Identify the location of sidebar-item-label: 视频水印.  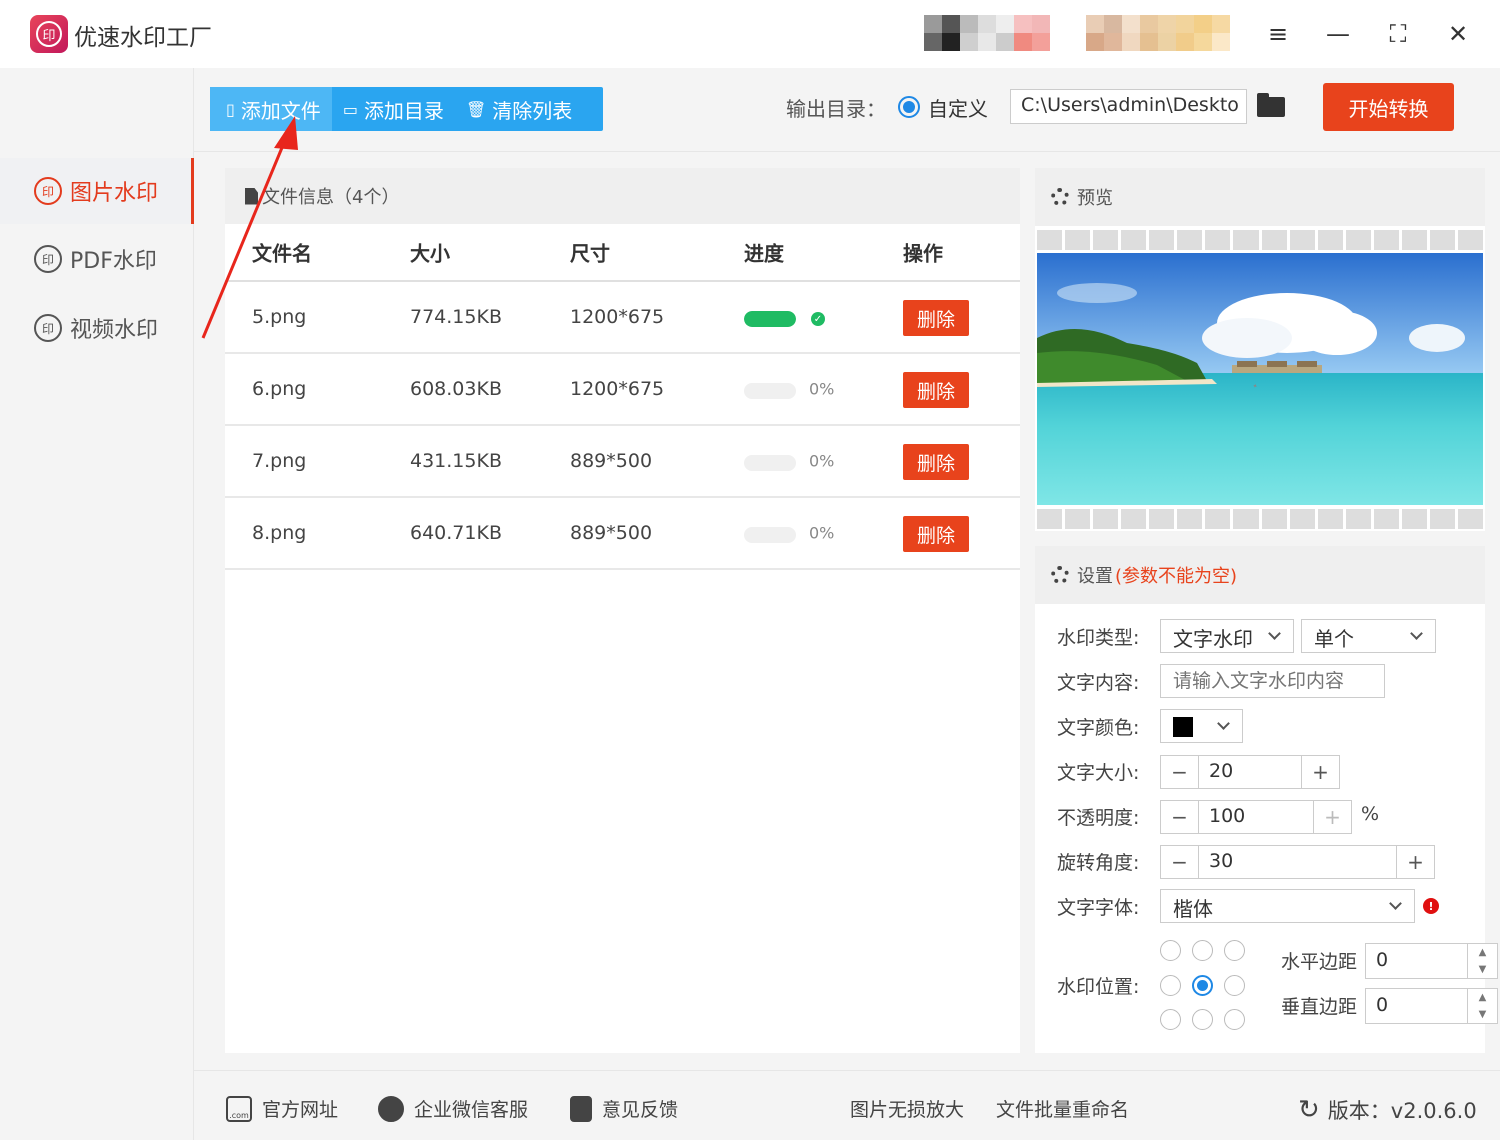
(114, 330).